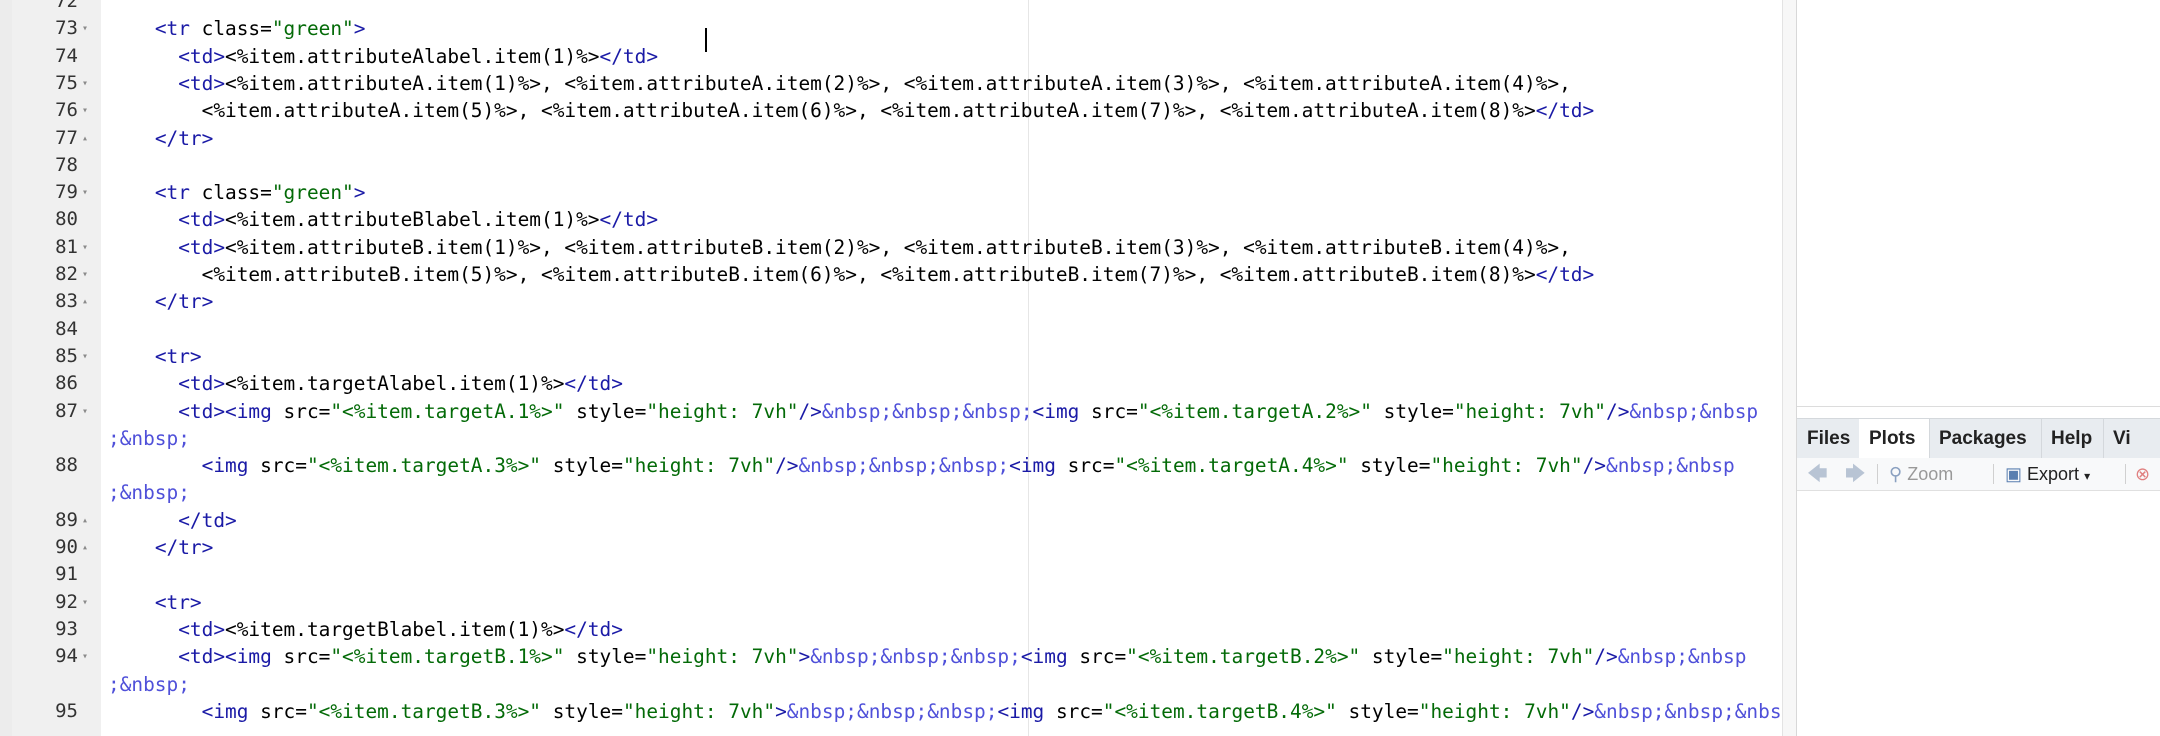  I want to click on code-token: >, so click(781, 711).